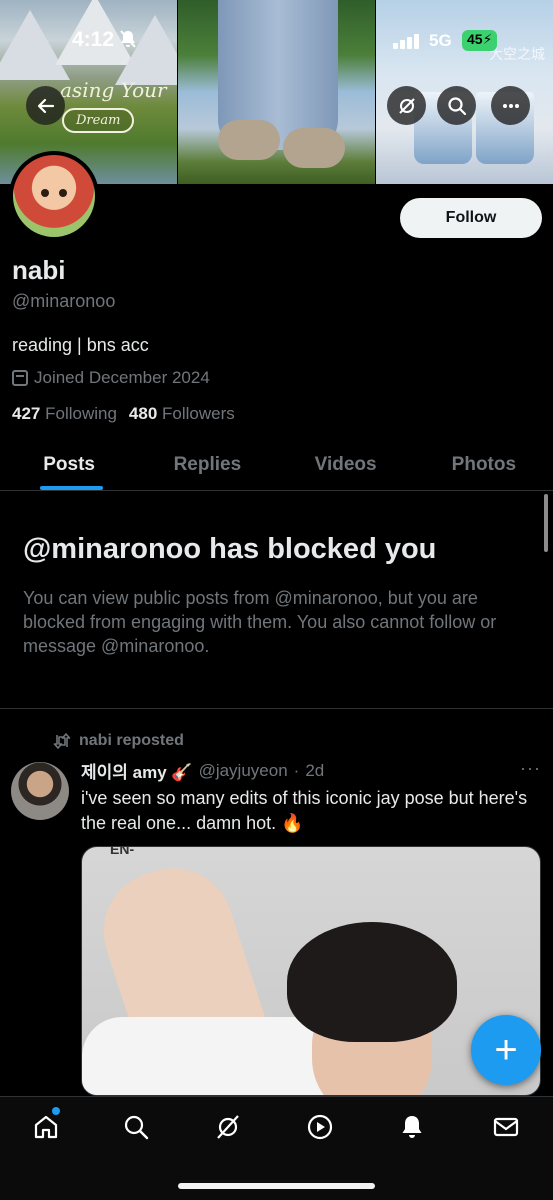 This screenshot has width=553, height=1200. Describe the element at coordinates (475, 39) in the screenshot. I see `battery-level: 45` at that location.